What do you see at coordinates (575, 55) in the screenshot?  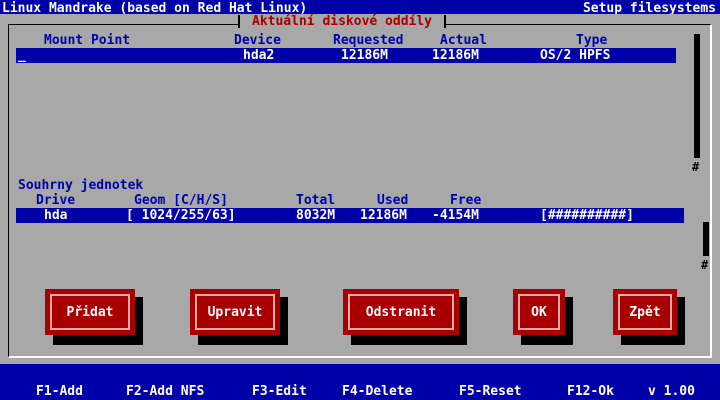 I see `partition-type: OS/2 HPFS` at bounding box center [575, 55].